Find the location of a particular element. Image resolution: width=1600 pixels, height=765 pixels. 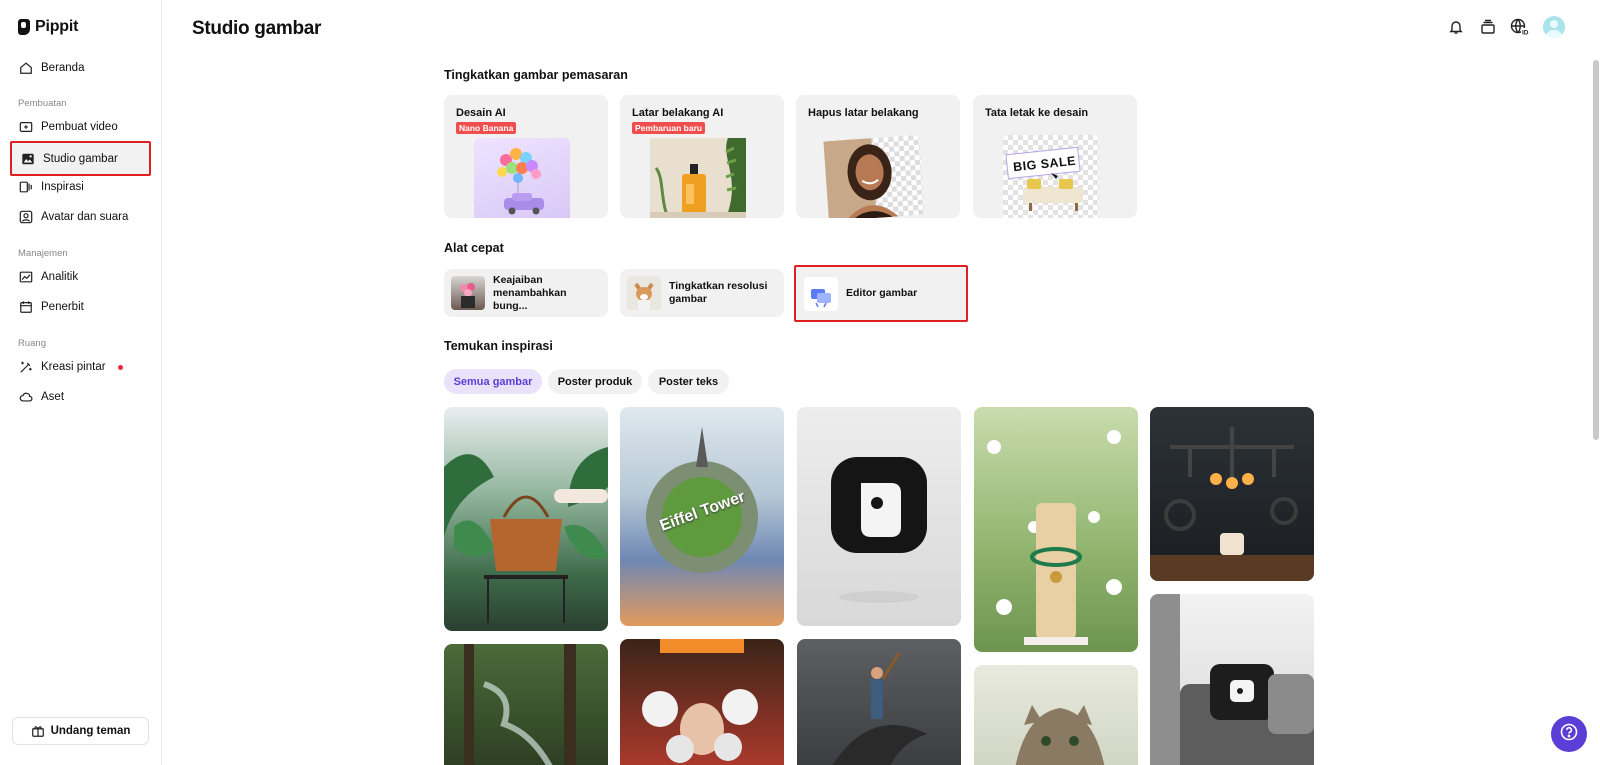

inspiration-tile-industrial-lamp is located at coordinates (1232, 494).